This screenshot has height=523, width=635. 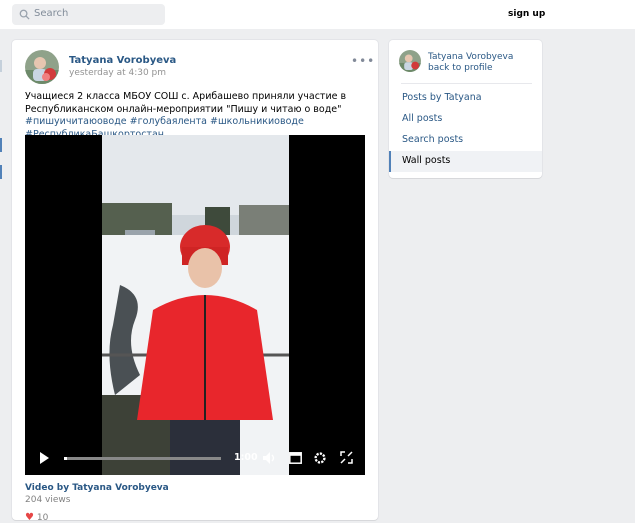 What do you see at coordinates (422, 118) in the screenshot?
I see `sidebar-item-label: All posts` at bounding box center [422, 118].